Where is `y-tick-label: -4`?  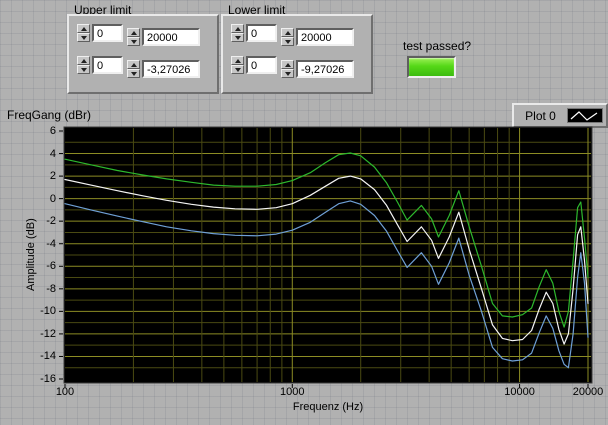 y-tick-label: -4 is located at coordinates (51, 243).